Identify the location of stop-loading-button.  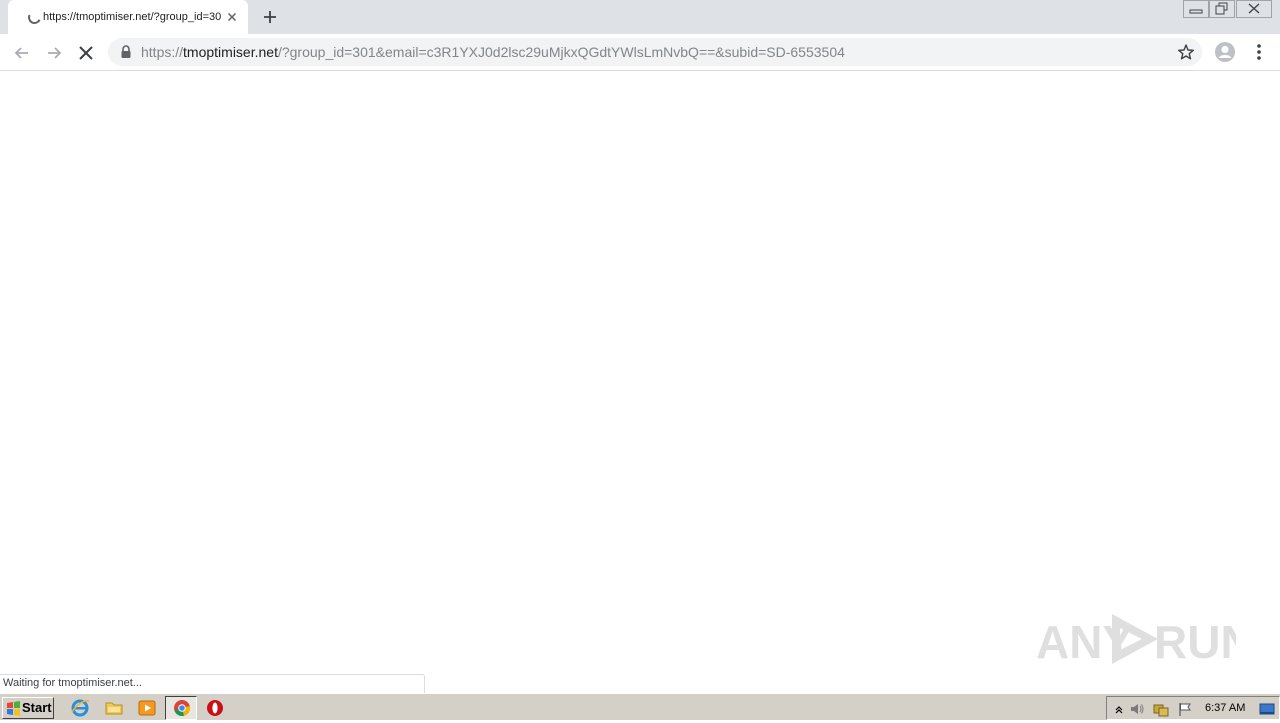
(86, 53).